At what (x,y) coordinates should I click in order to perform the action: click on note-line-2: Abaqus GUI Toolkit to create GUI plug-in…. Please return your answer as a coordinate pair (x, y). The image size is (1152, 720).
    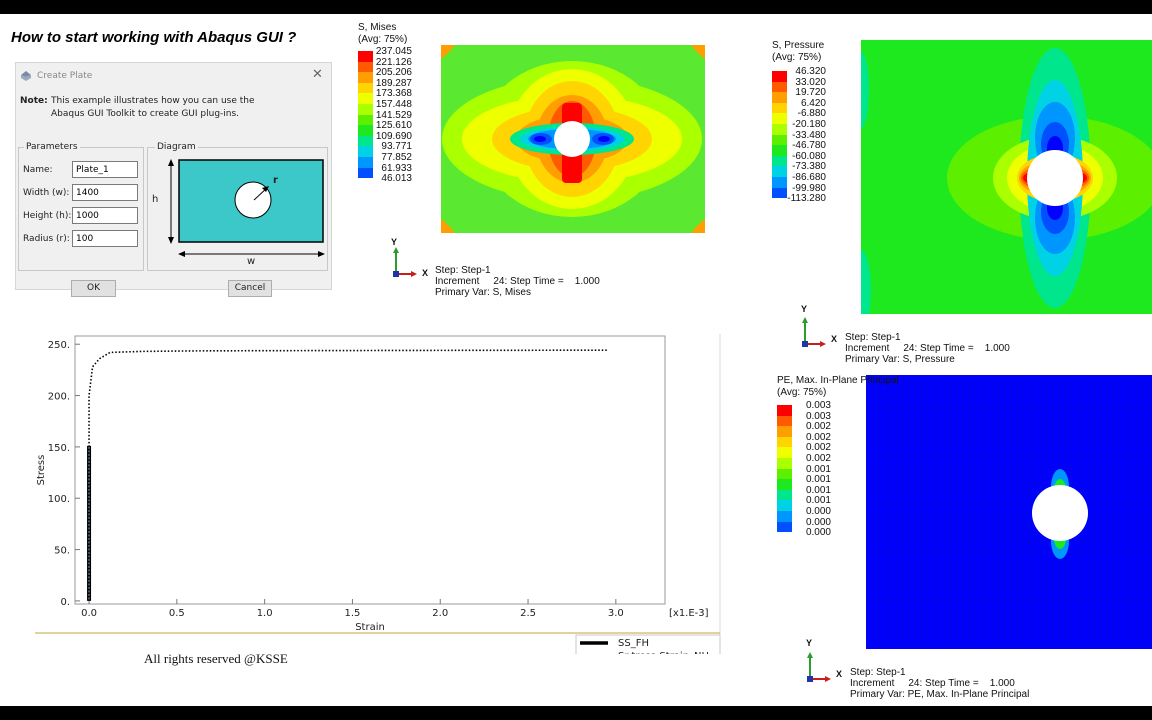
    Looking at the image, I should click on (145, 114).